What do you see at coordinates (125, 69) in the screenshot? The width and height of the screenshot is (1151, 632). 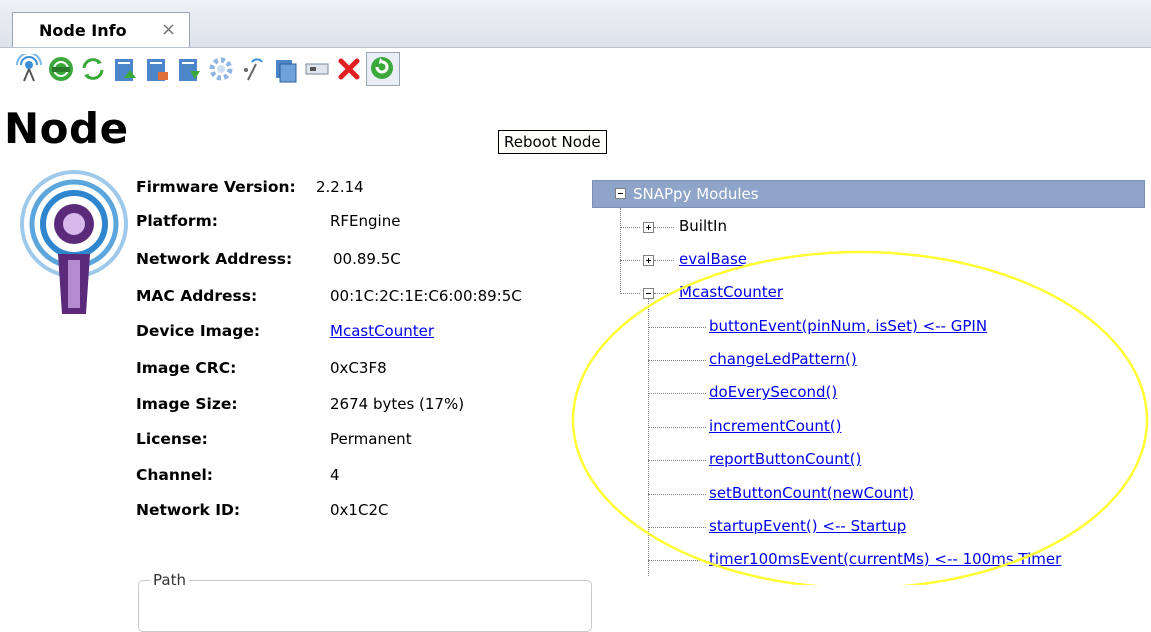 I see `upload-script-icon` at bounding box center [125, 69].